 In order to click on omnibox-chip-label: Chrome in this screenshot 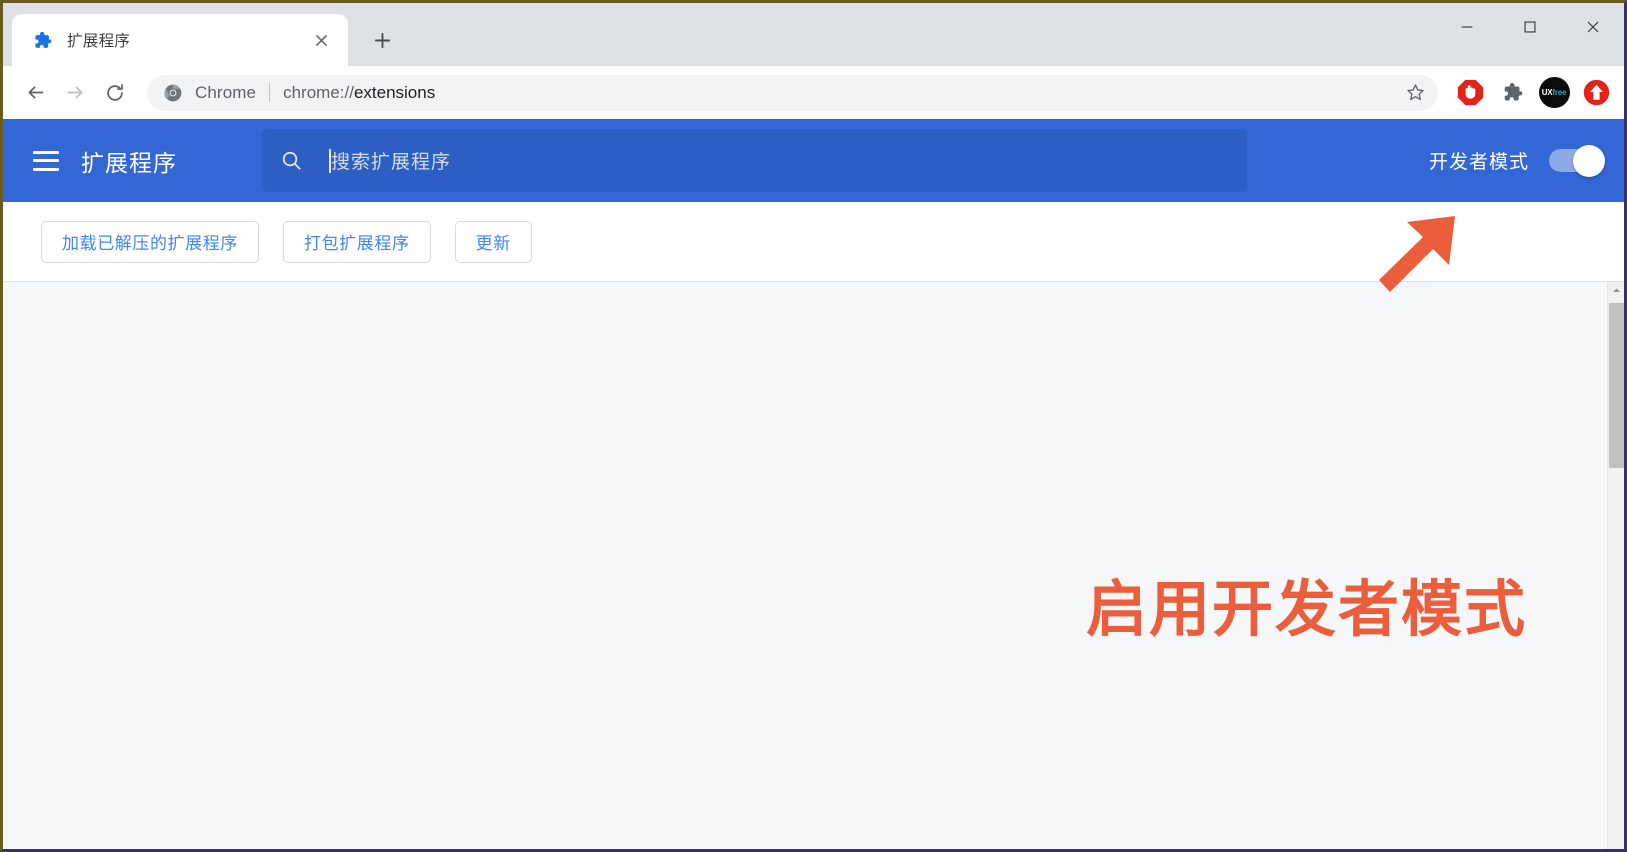, I will do `click(226, 92)`.